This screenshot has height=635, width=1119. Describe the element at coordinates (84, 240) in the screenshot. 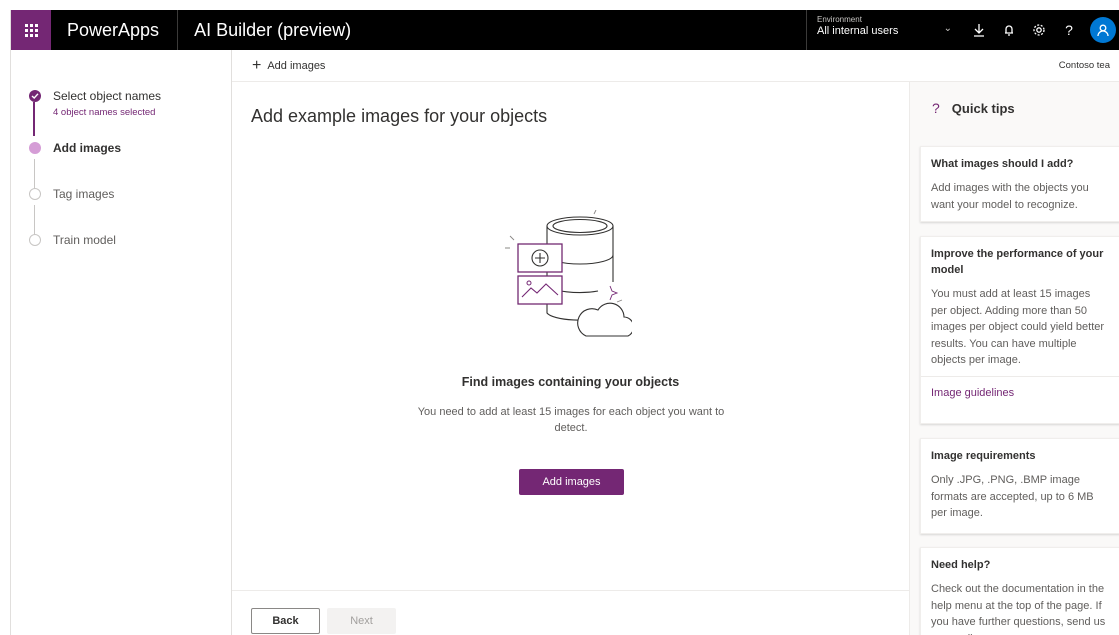

I see `step-label: Train model` at that location.